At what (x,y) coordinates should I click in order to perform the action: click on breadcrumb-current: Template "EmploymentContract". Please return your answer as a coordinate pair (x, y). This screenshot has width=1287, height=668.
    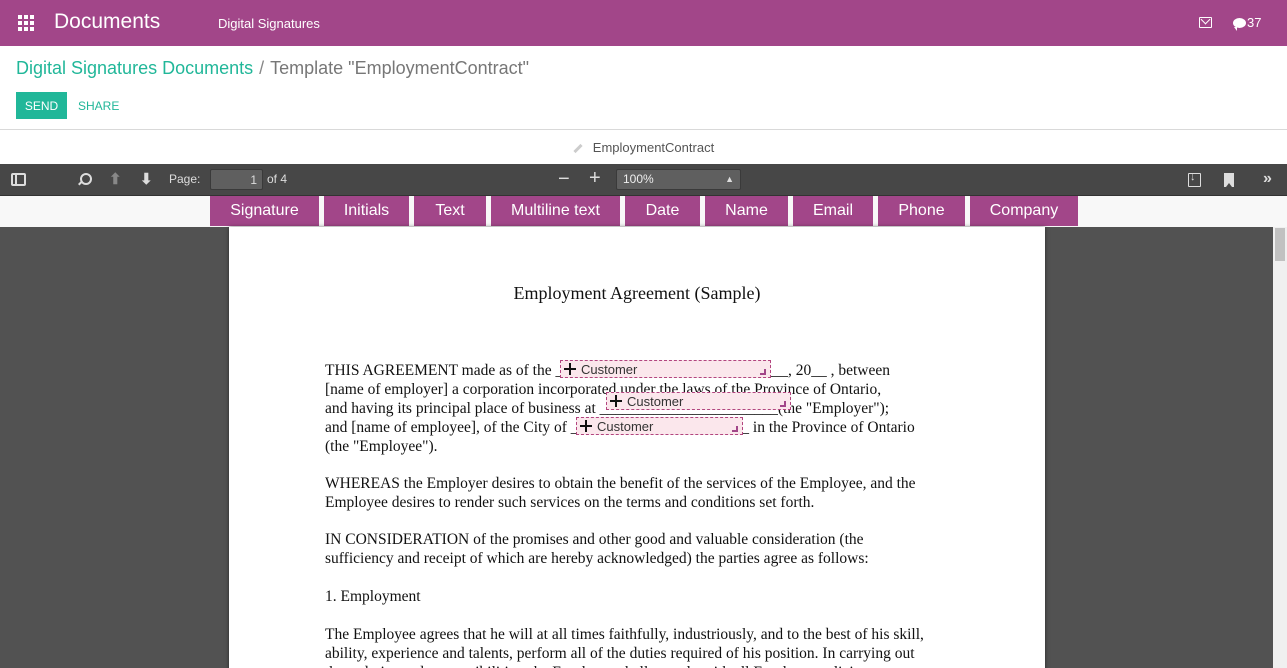
    Looking at the image, I should click on (400, 68).